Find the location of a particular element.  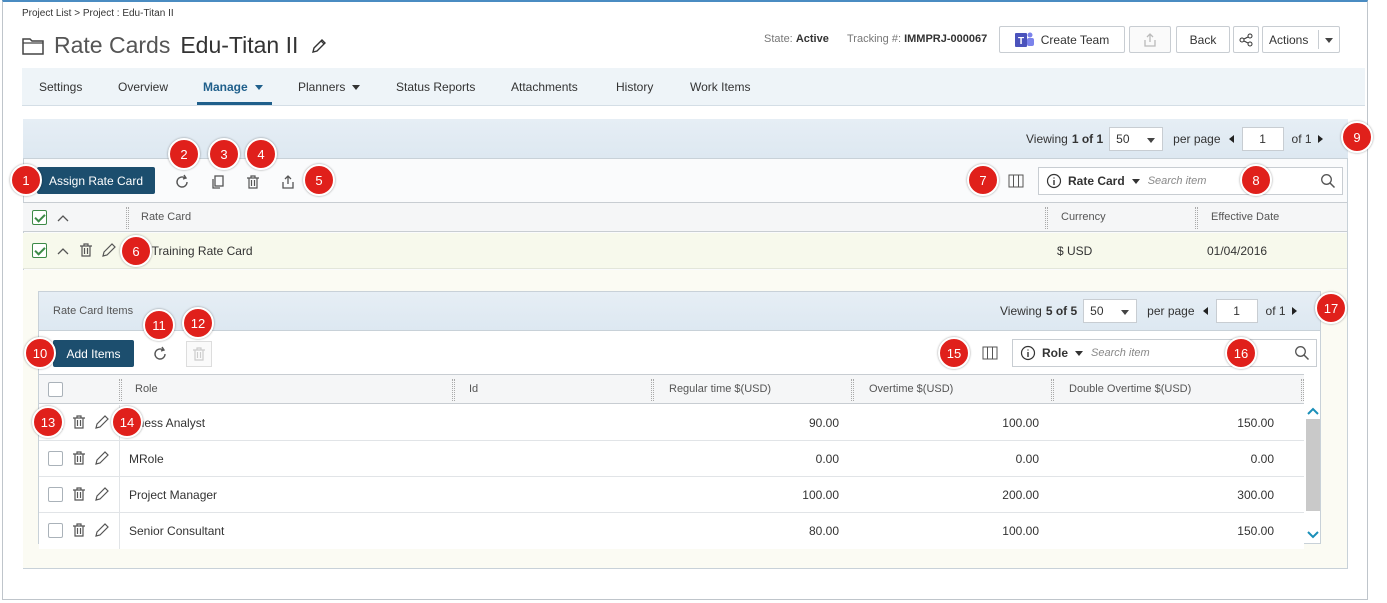

column-header-id: Id is located at coordinates (473, 389).